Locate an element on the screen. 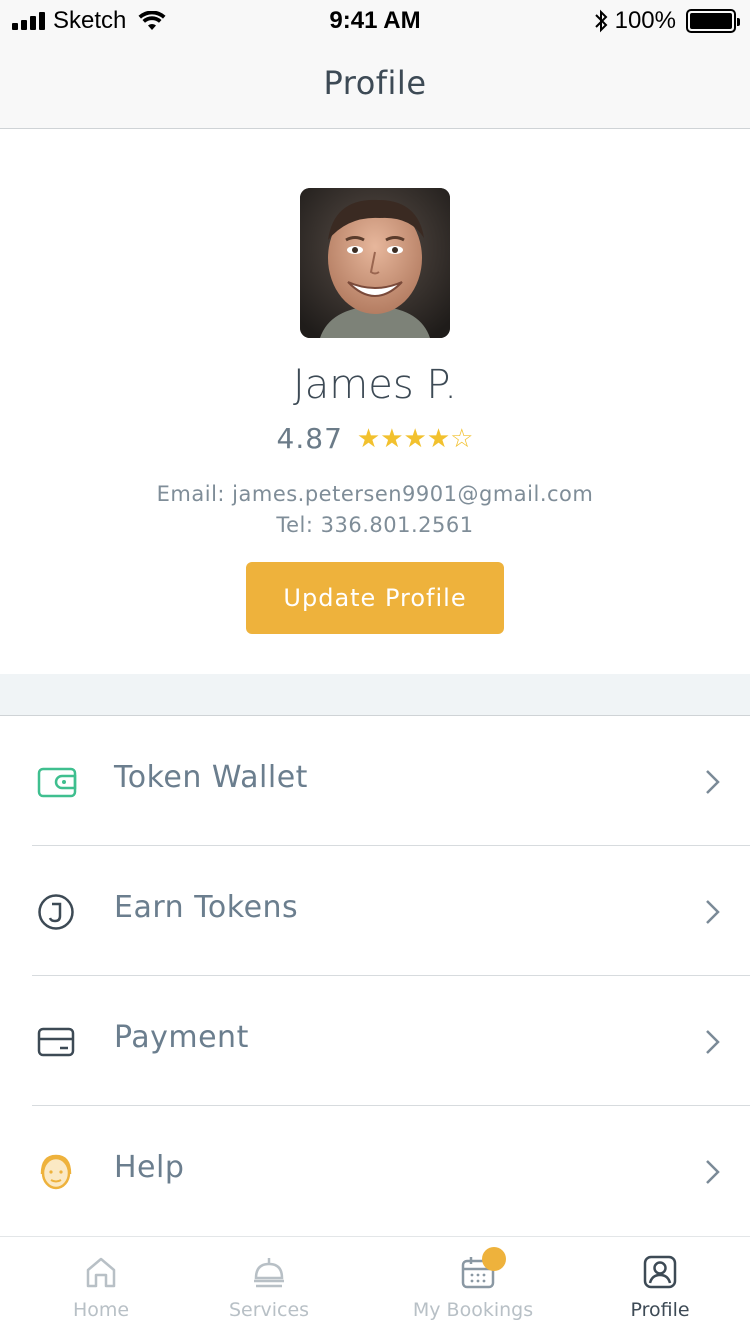 This screenshot has width=750, height=1334. menu-item-label: Help is located at coordinates (149, 1167).